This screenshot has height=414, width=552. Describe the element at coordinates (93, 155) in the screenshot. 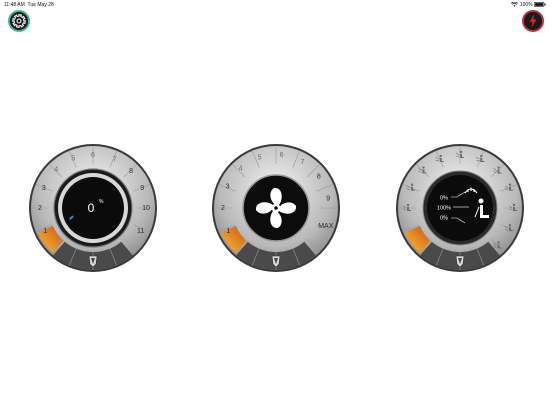

I see `temperature-scale-label: 6` at that location.